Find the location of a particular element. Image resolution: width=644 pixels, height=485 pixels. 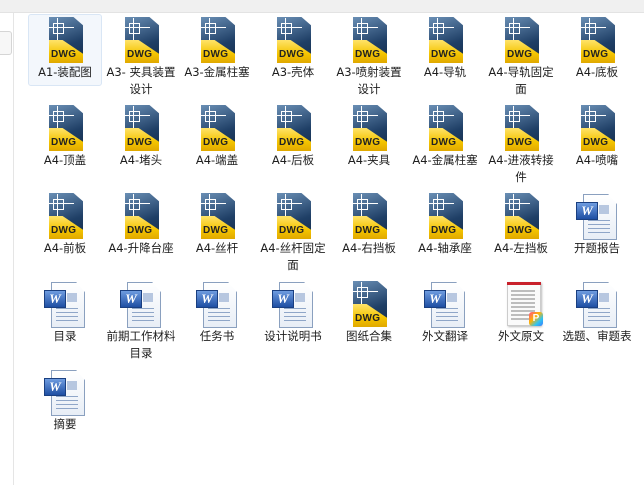

file-name-label: A4-左挡板 is located at coordinates (521, 248).